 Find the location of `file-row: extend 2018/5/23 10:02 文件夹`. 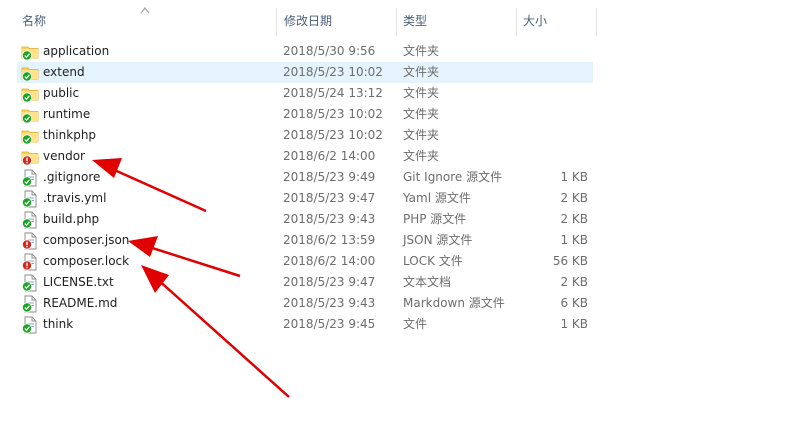

file-row: extend 2018/5/23 10:02 文件夹 is located at coordinates (305, 72).